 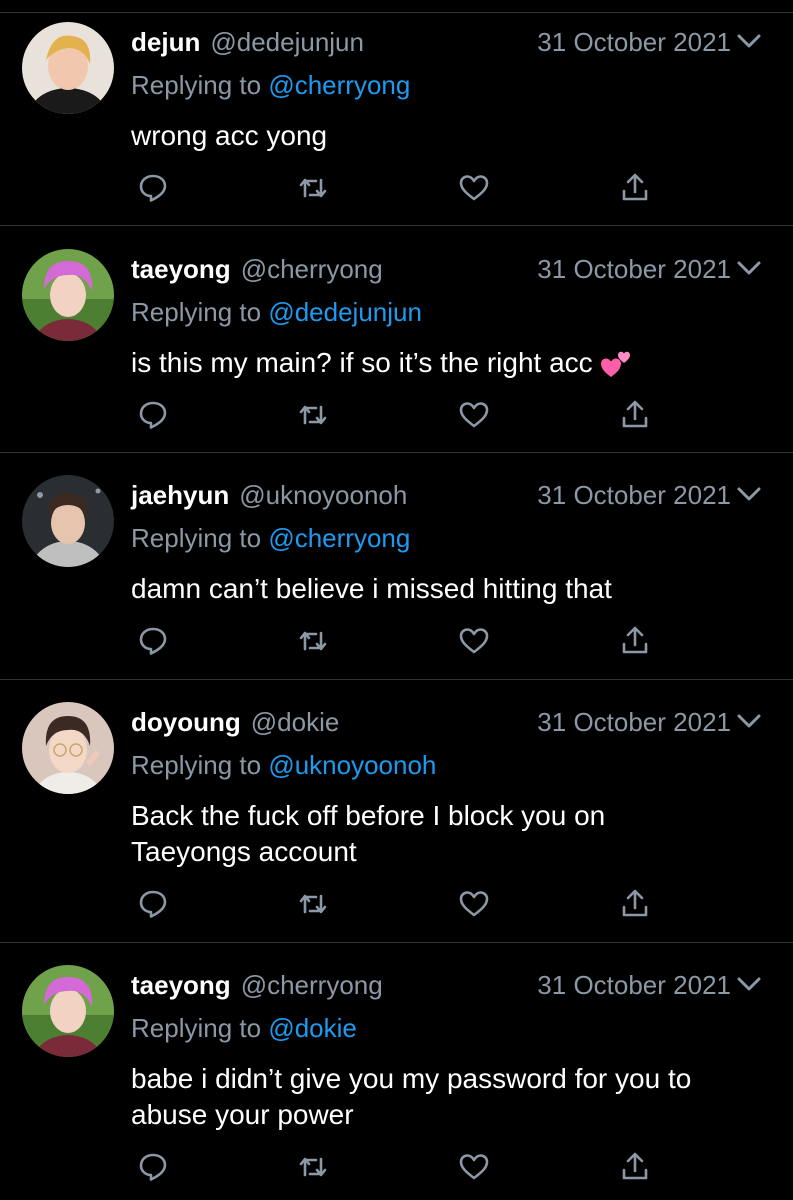 What do you see at coordinates (432, 136) in the screenshot?
I see `tweet-text: wrong acc yong` at bounding box center [432, 136].